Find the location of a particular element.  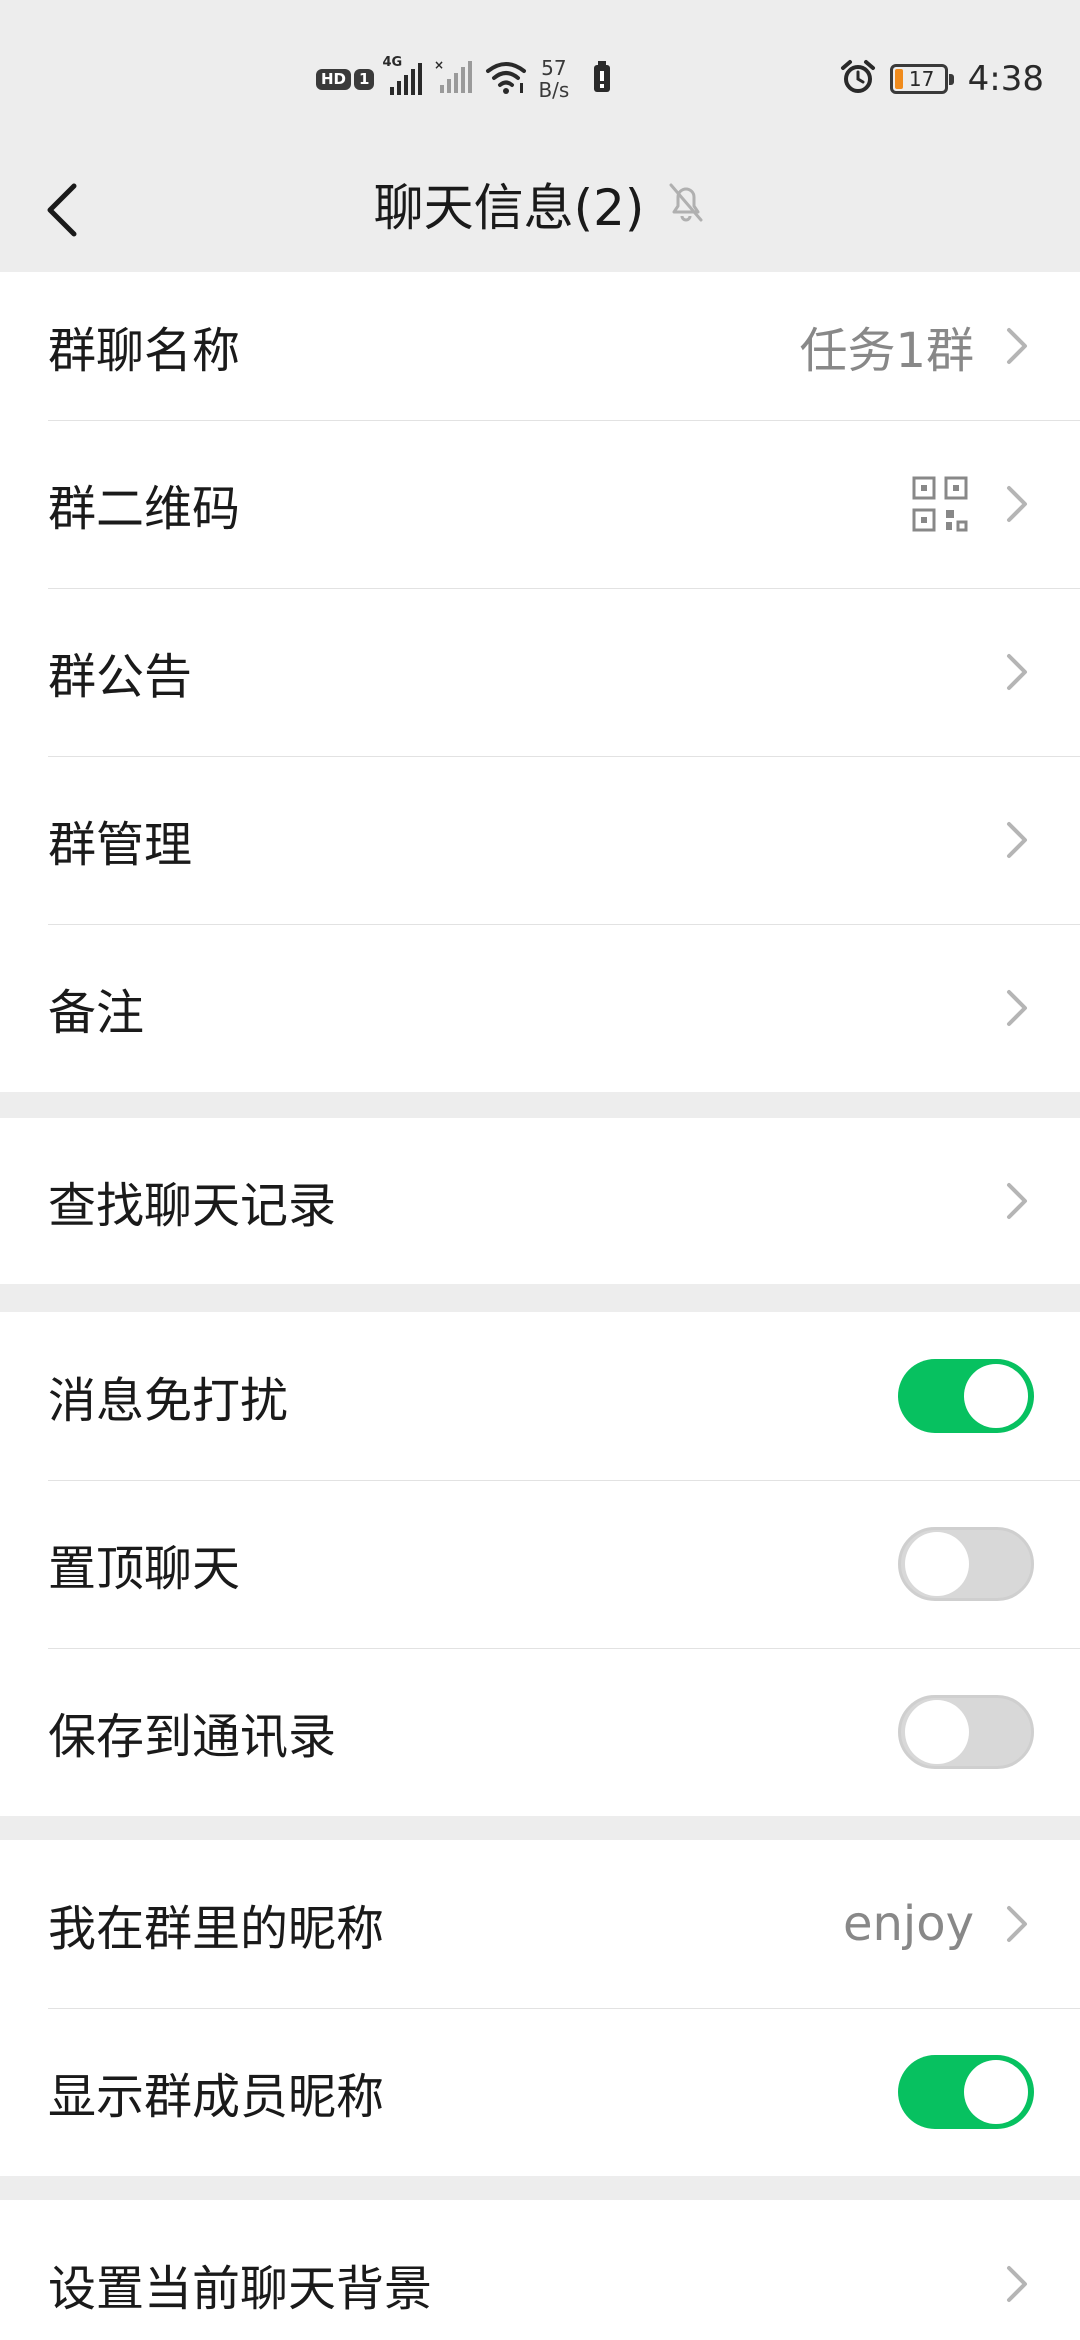

row-search-history: 查找聊天记录 is located at coordinates (540, 1201).